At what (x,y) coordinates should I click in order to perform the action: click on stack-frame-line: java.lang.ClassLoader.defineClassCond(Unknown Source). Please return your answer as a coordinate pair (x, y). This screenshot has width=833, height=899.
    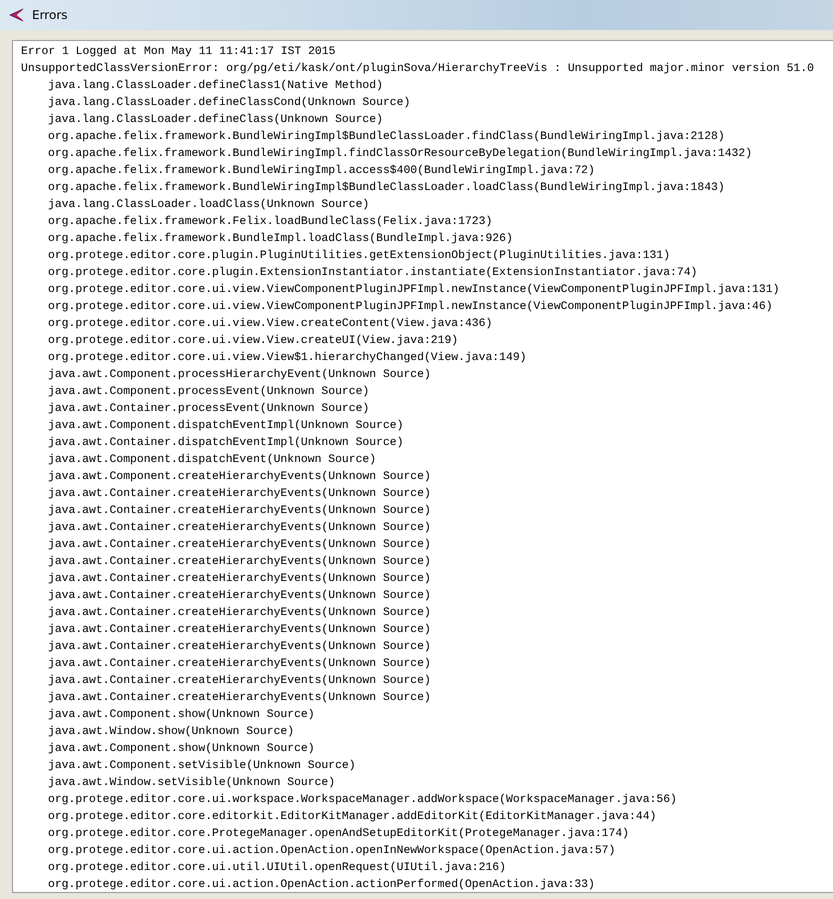
    Looking at the image, I should click on (229, 103).